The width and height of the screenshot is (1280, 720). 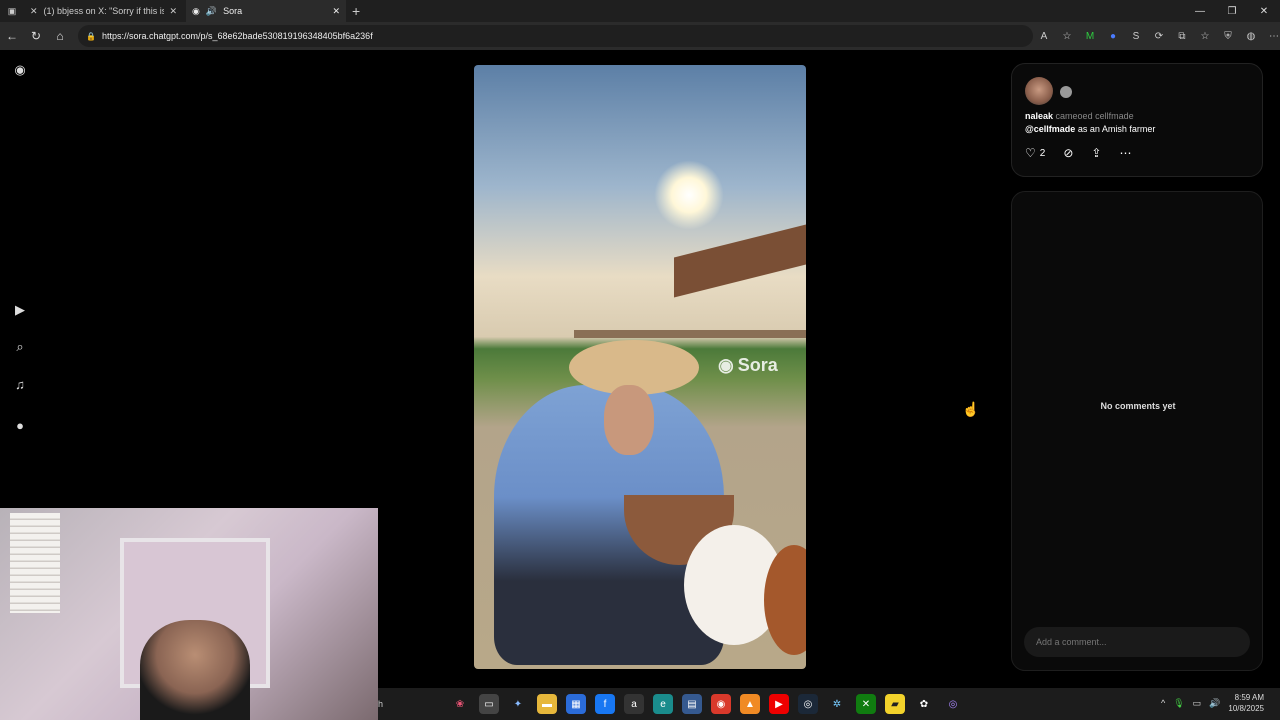 I want to click on farmer-face, so click(x=629, y=420).